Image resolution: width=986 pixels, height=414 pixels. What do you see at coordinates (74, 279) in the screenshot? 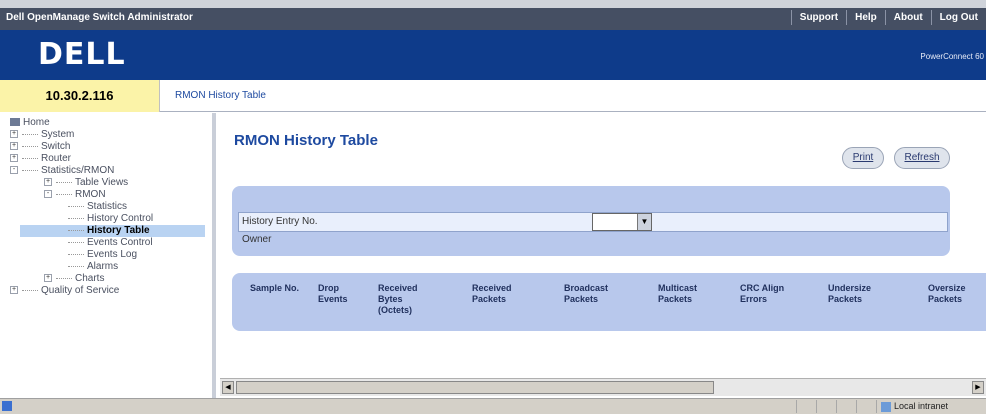
I see `tree-item-charts: + Charts` at bounding box center [74, 279].